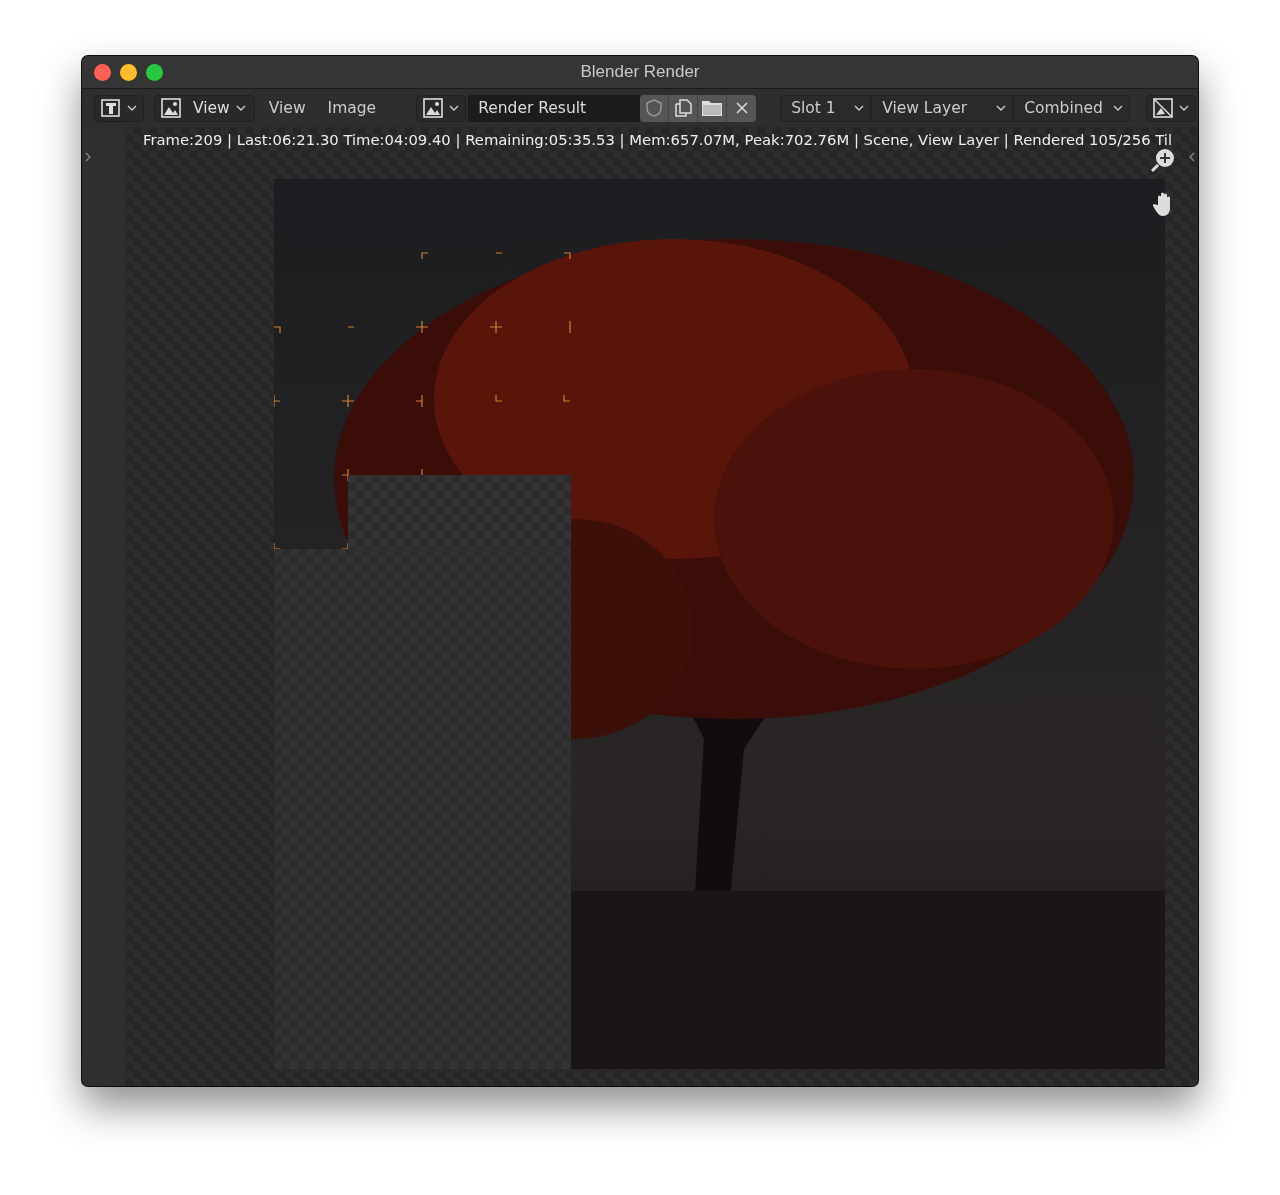  What do you see at coordinates (640, 71) in the screenshot?
I see `window-title: Blender Render` at bounding box center [640, 71].